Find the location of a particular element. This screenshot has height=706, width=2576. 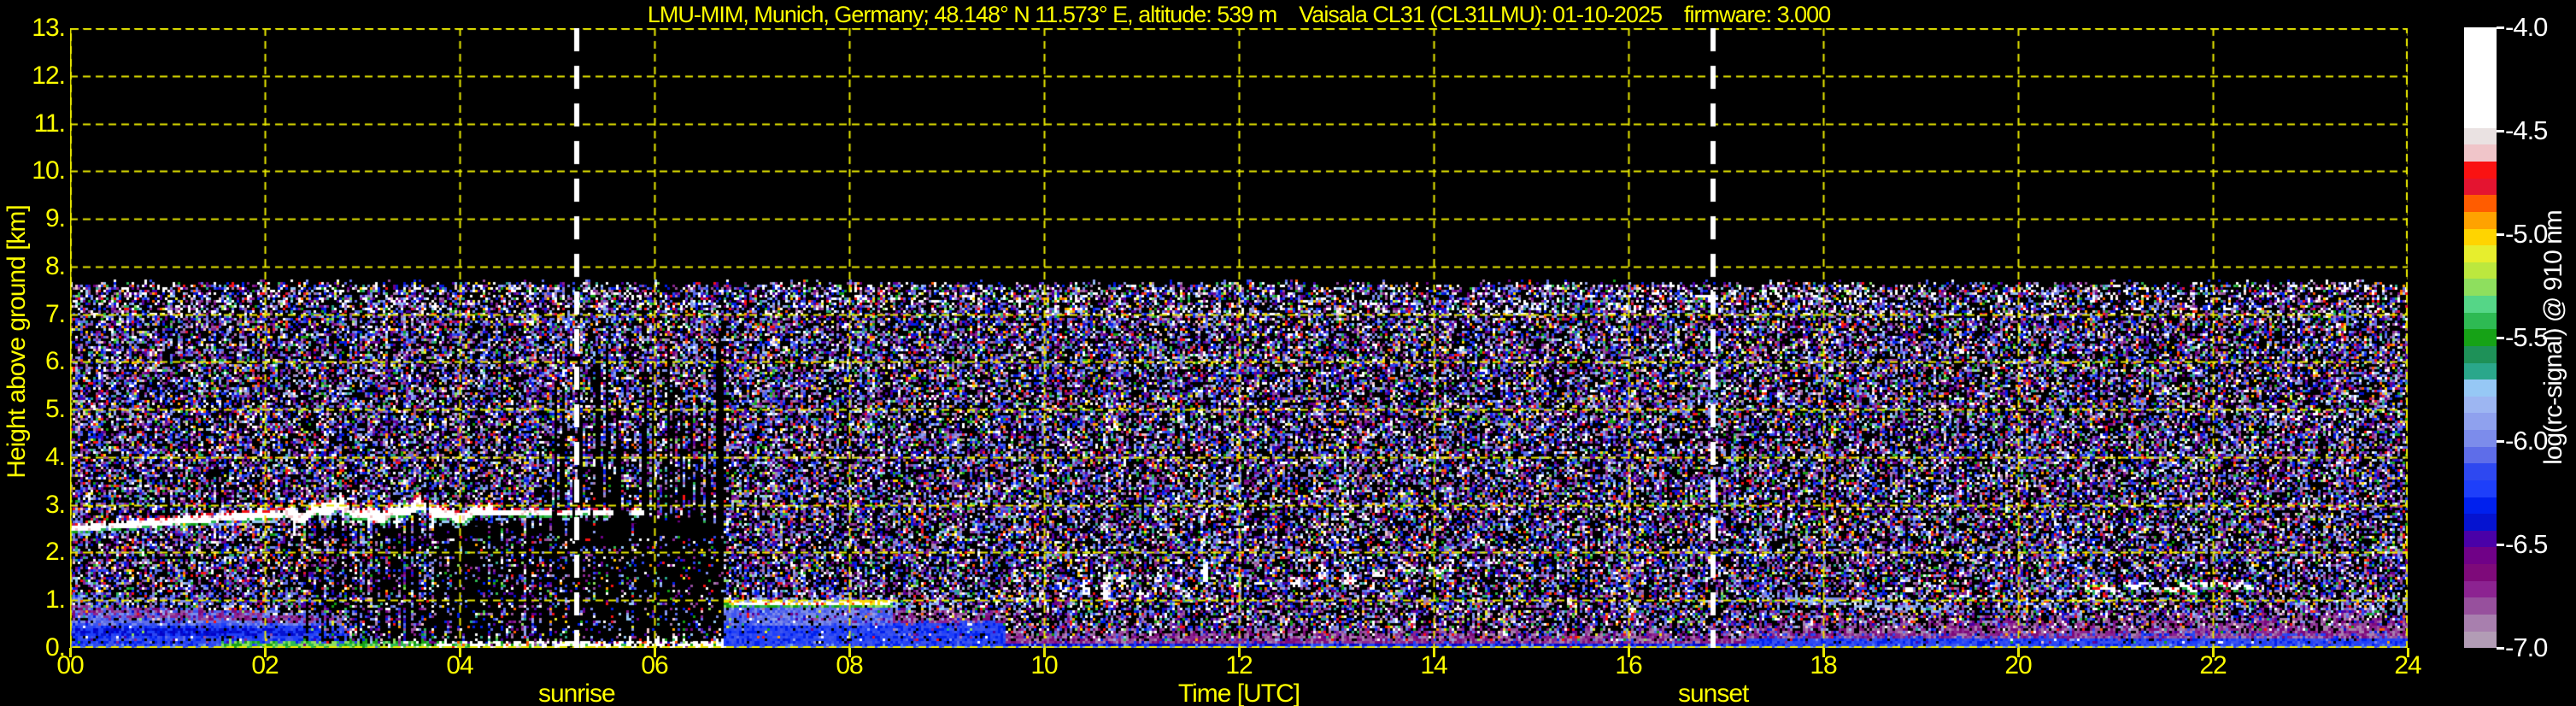

sunset-annotation: sunset is located at coordinates (1713, 693).